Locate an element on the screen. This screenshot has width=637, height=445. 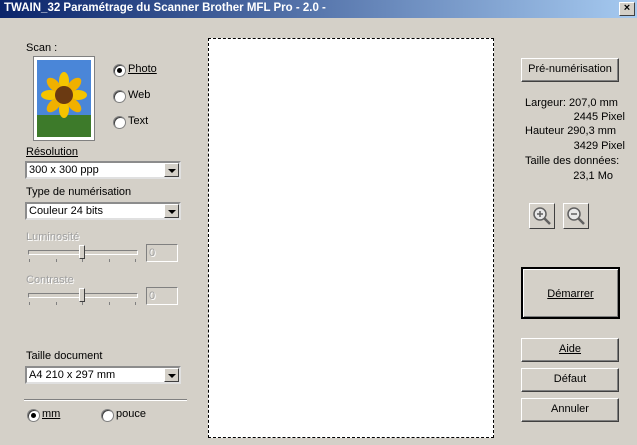
brightness-label: Luminosité is located at coordinates (53, 237).